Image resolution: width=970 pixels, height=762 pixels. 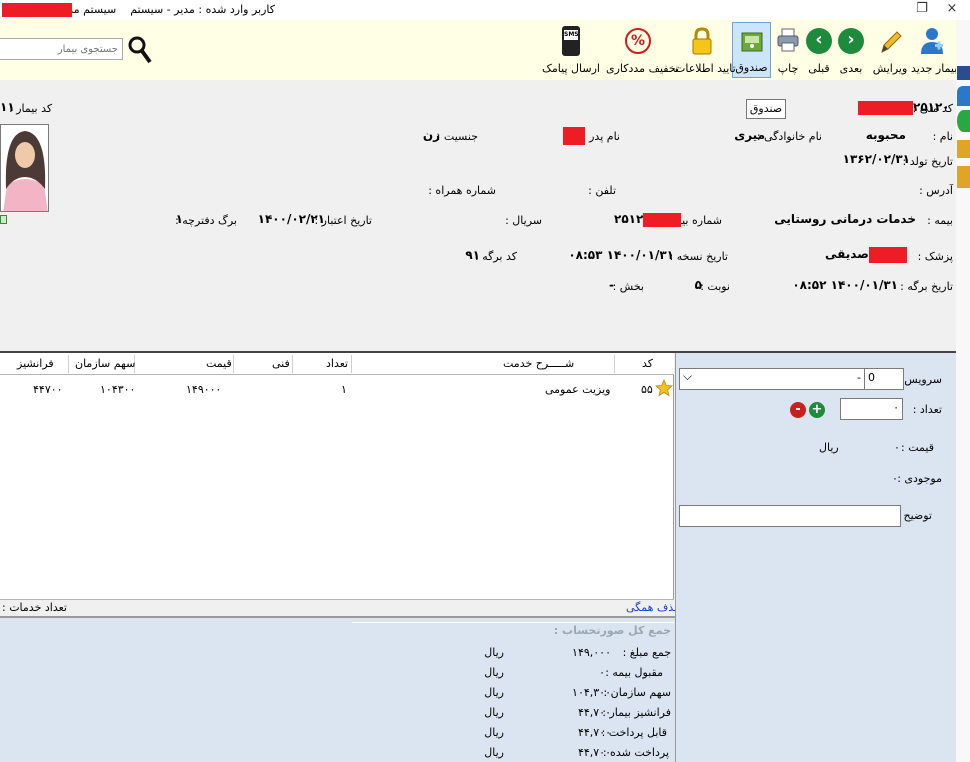 I want to click on summary-row: پرداخت شده : ۴۴,۷۰۰ ریال, so click(x=576, y=752).